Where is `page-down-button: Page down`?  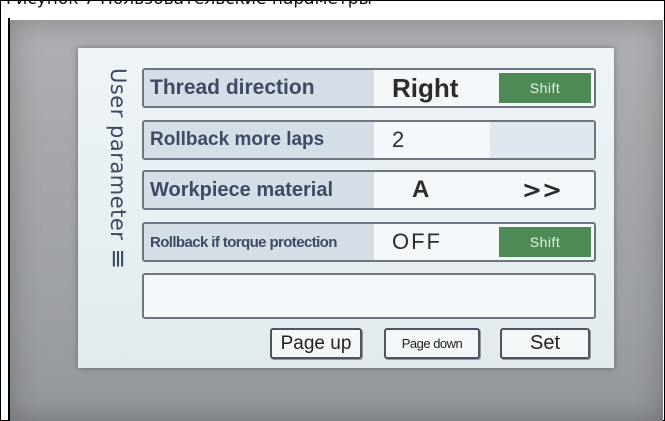
page-down-button: Page down is located at coordinates (432, 343).